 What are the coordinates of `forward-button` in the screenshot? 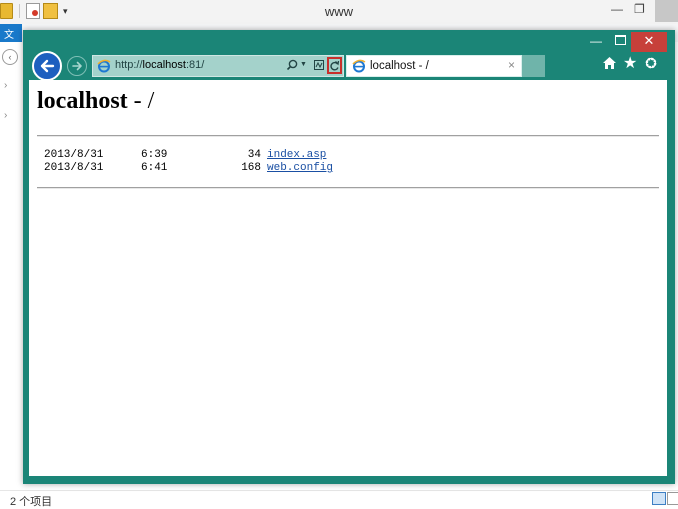 It's located at (77, 66).